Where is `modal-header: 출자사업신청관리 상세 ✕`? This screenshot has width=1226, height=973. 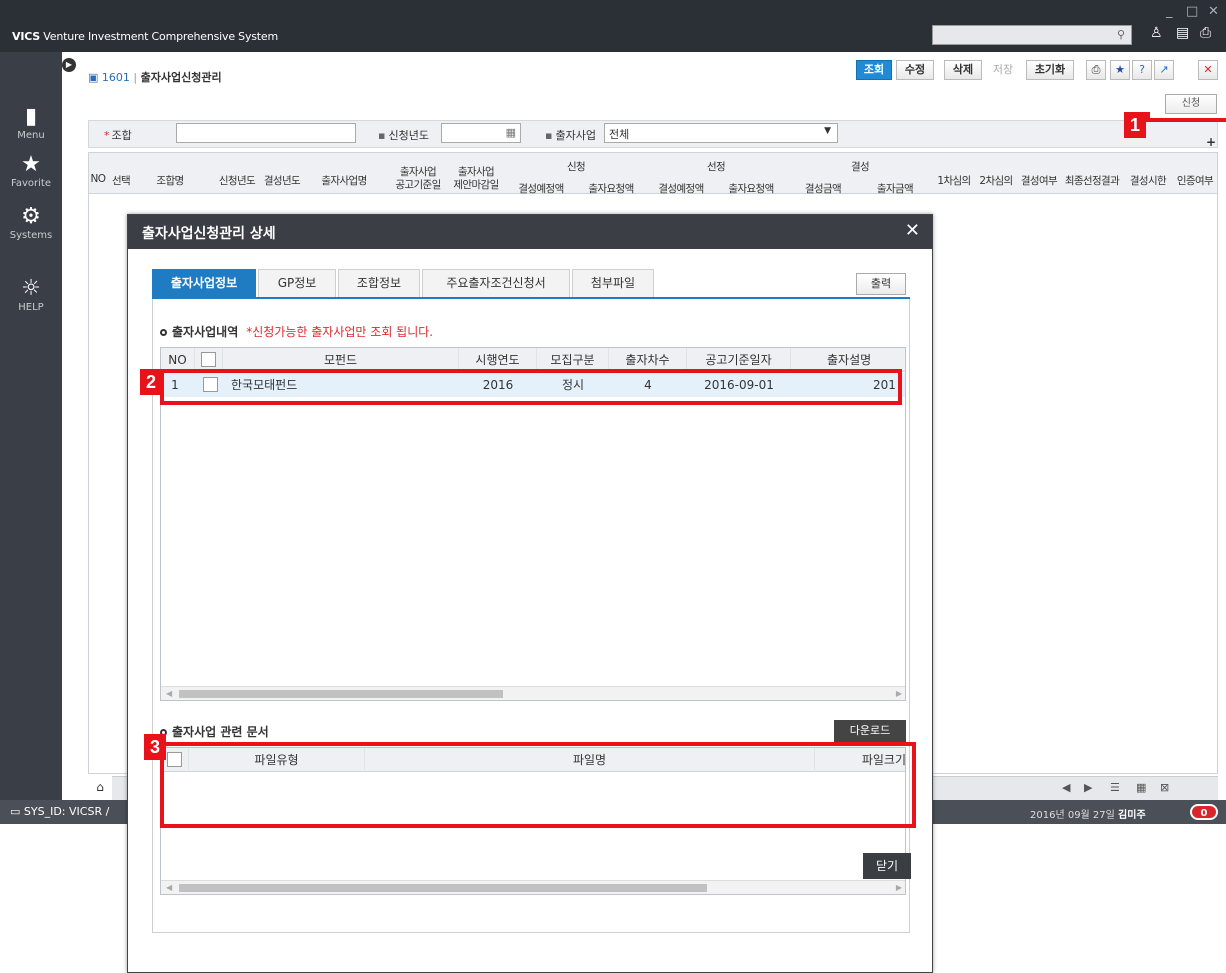 modal-header: 출자사업신청관리 상세 ✕ is located at coordinates (530, 232).